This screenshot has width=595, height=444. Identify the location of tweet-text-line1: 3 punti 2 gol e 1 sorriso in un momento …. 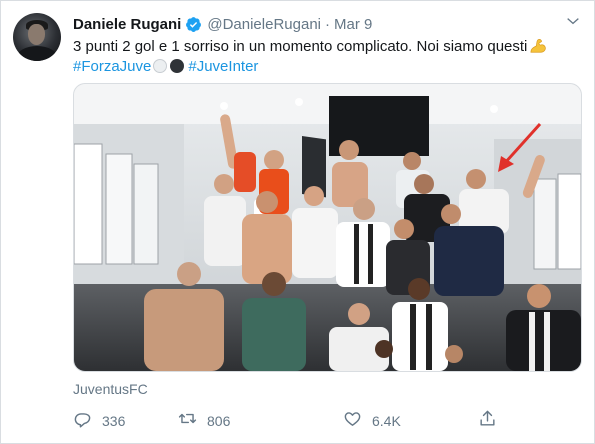
(323, 47).